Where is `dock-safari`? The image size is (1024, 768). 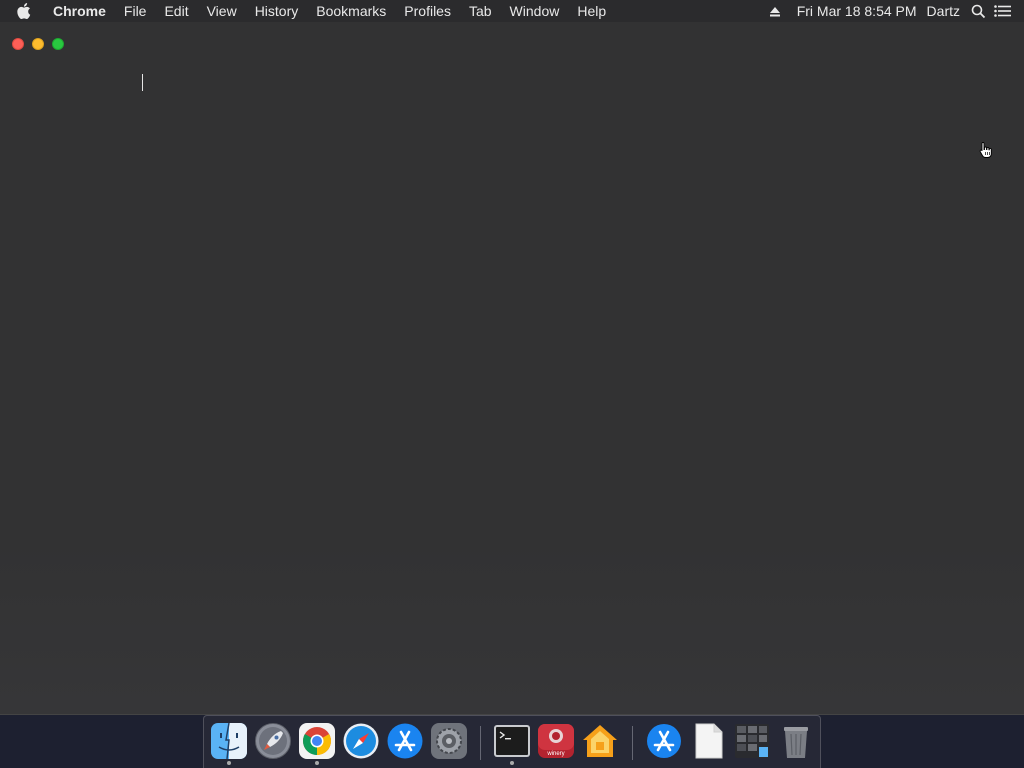
dock-safari is located at coordinates (361, 741).